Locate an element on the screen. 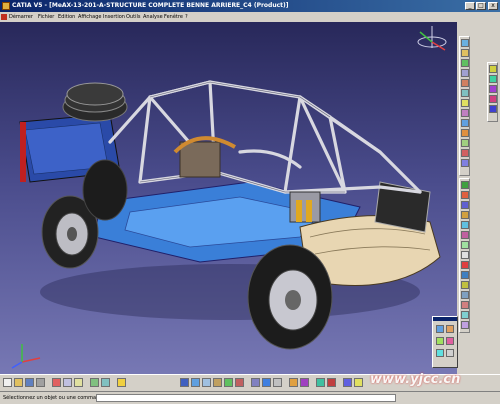 This screenshot has width=500, height=404. render-icon is located at coordinates (347, 382).